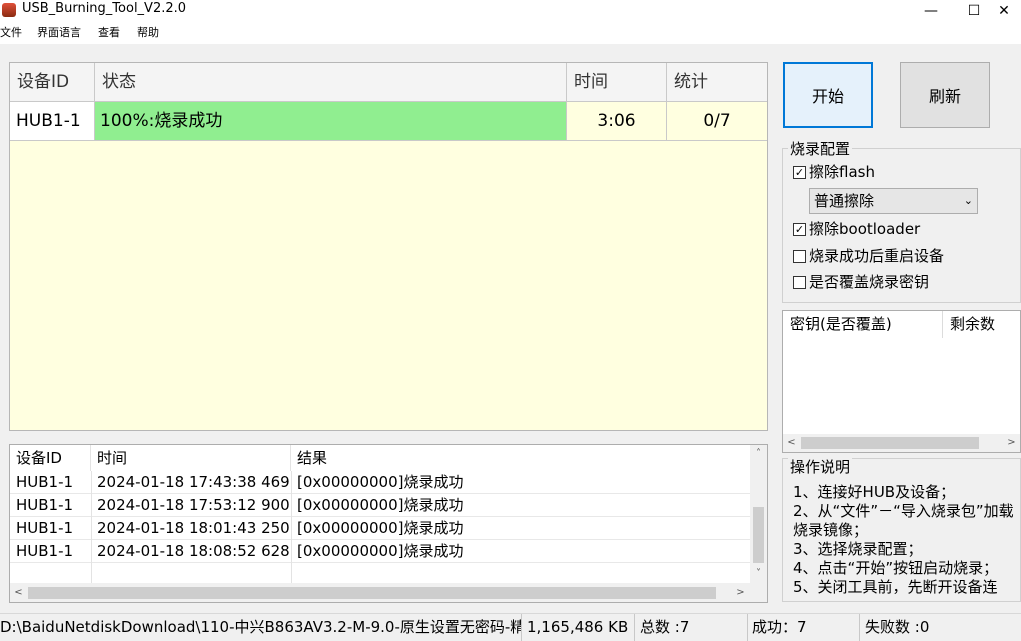 The image size is (1021, 641). I want to click on remaining-header: 剩余数, so click(982, 324).